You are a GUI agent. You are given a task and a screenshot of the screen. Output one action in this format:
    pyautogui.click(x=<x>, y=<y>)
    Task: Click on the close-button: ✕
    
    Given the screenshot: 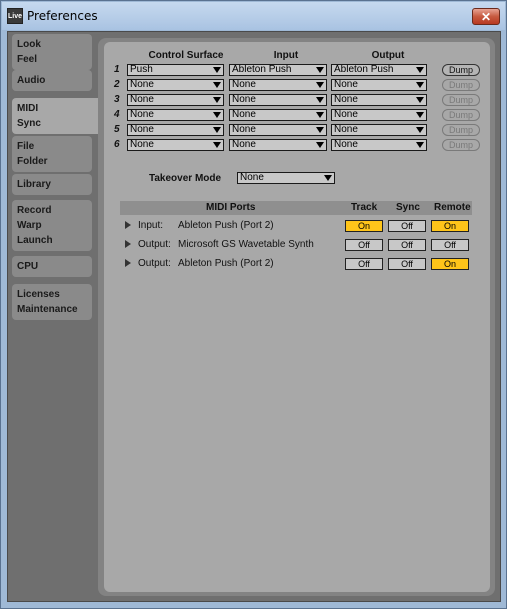 What is the action you would take?
    pyautogui.click(x=486, y=16)
    